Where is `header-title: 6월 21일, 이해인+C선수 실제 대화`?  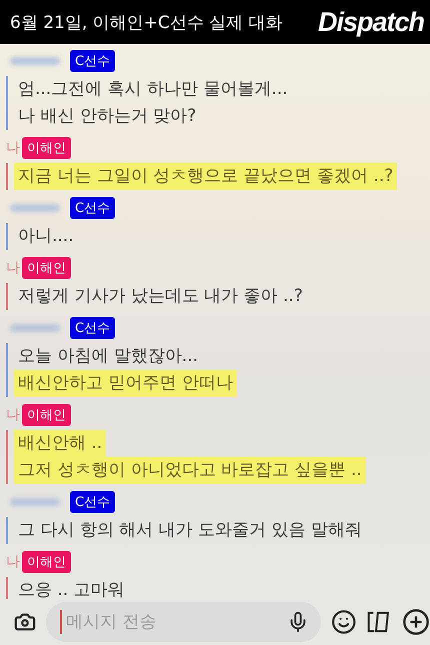
header-title: 6월 21일, 이해인+C선수 실제 대화 is located at coordinates (146, 23).